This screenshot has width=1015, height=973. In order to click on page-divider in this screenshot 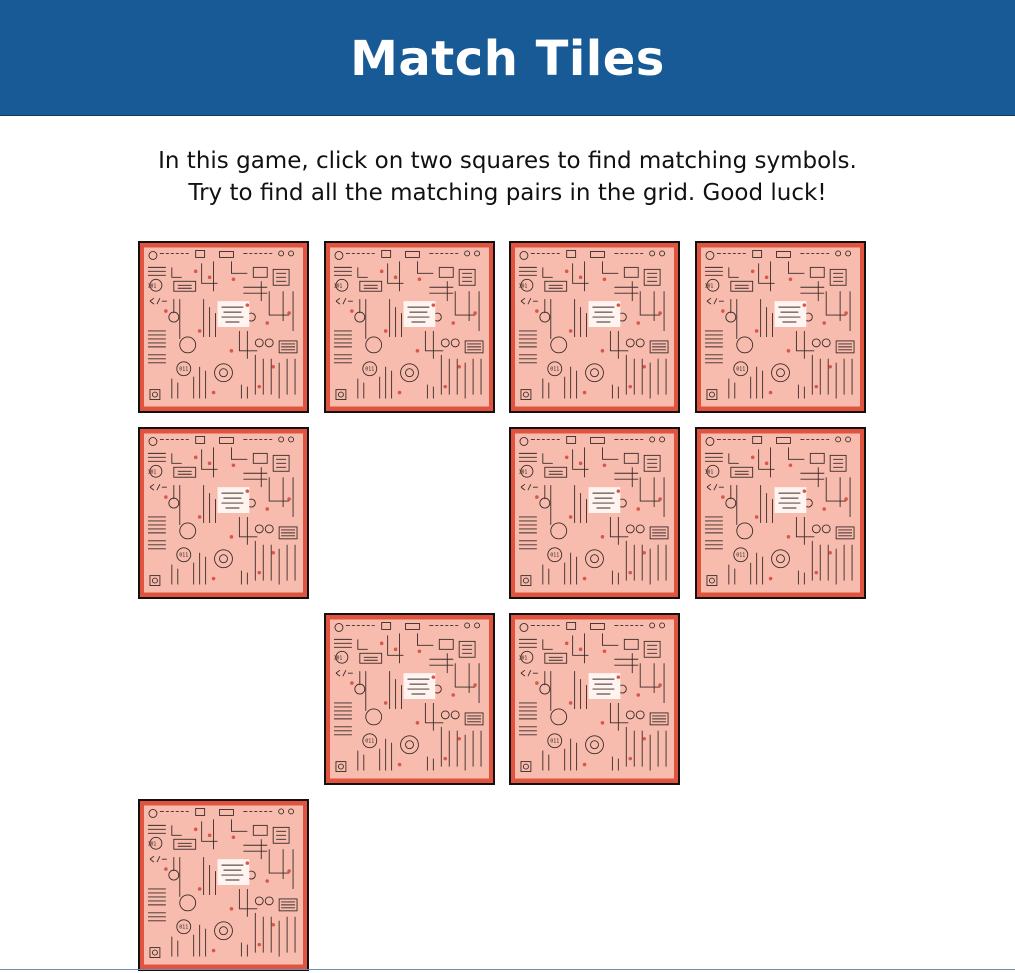, I will do `click(507, 969)`.